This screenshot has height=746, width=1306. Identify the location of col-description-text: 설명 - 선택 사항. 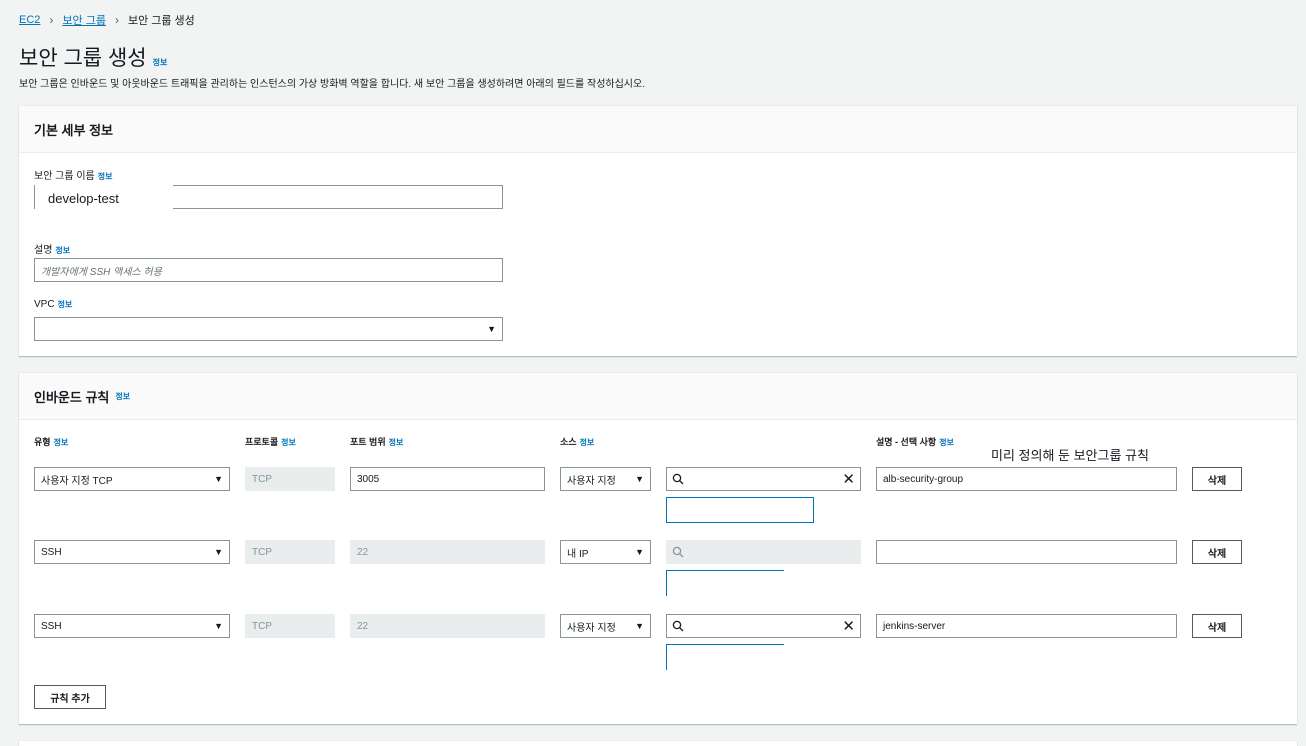
(906, 442).